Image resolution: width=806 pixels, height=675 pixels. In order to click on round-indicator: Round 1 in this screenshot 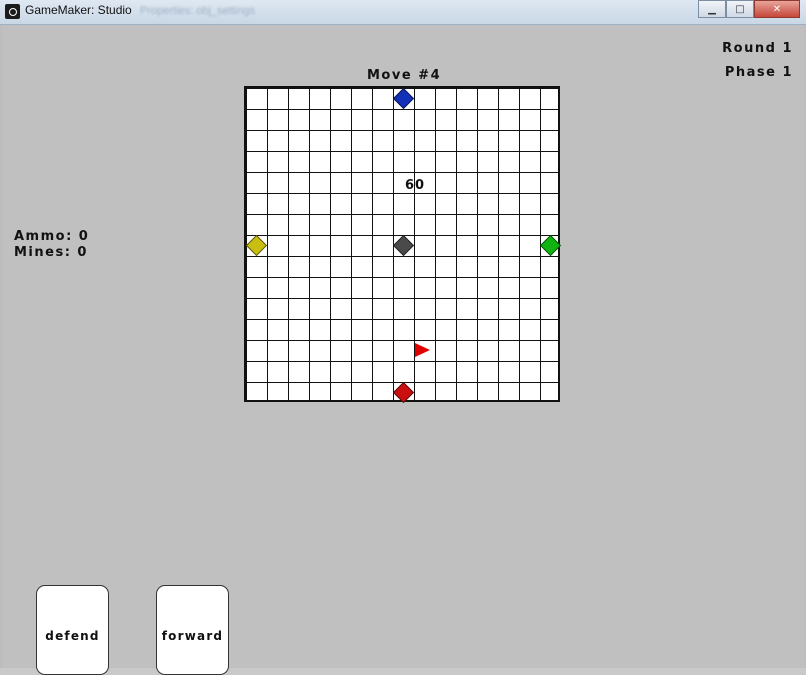, I will do `click(757, 48)`.